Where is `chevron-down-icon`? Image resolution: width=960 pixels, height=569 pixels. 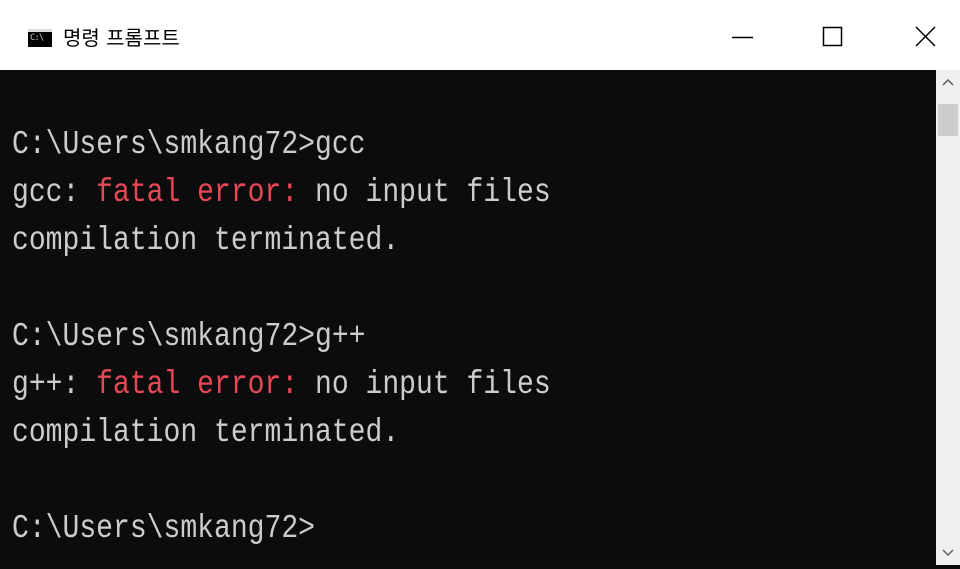 chevron-down-icon is located at coordinates (948, 553).